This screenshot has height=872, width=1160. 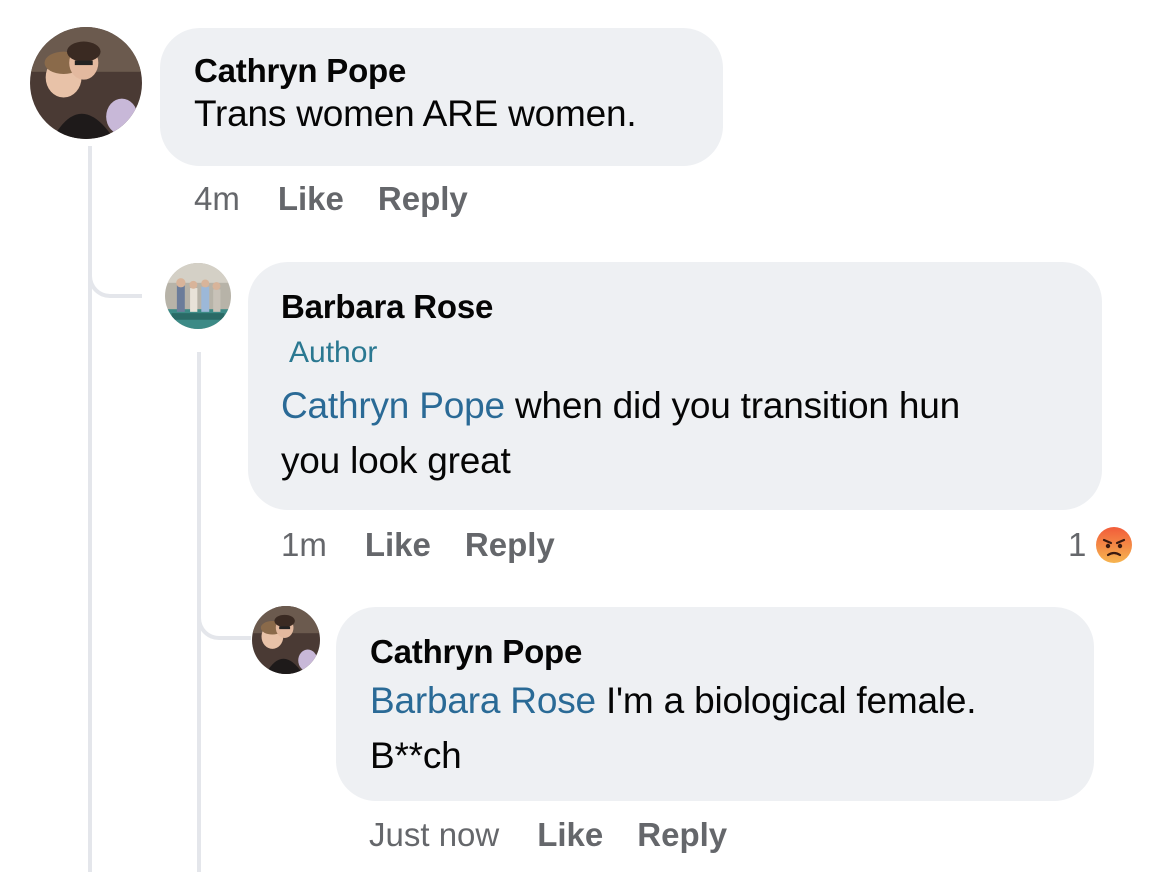 I want to click on comment-text: Trans women ARE women., so click(x=458, y=113).